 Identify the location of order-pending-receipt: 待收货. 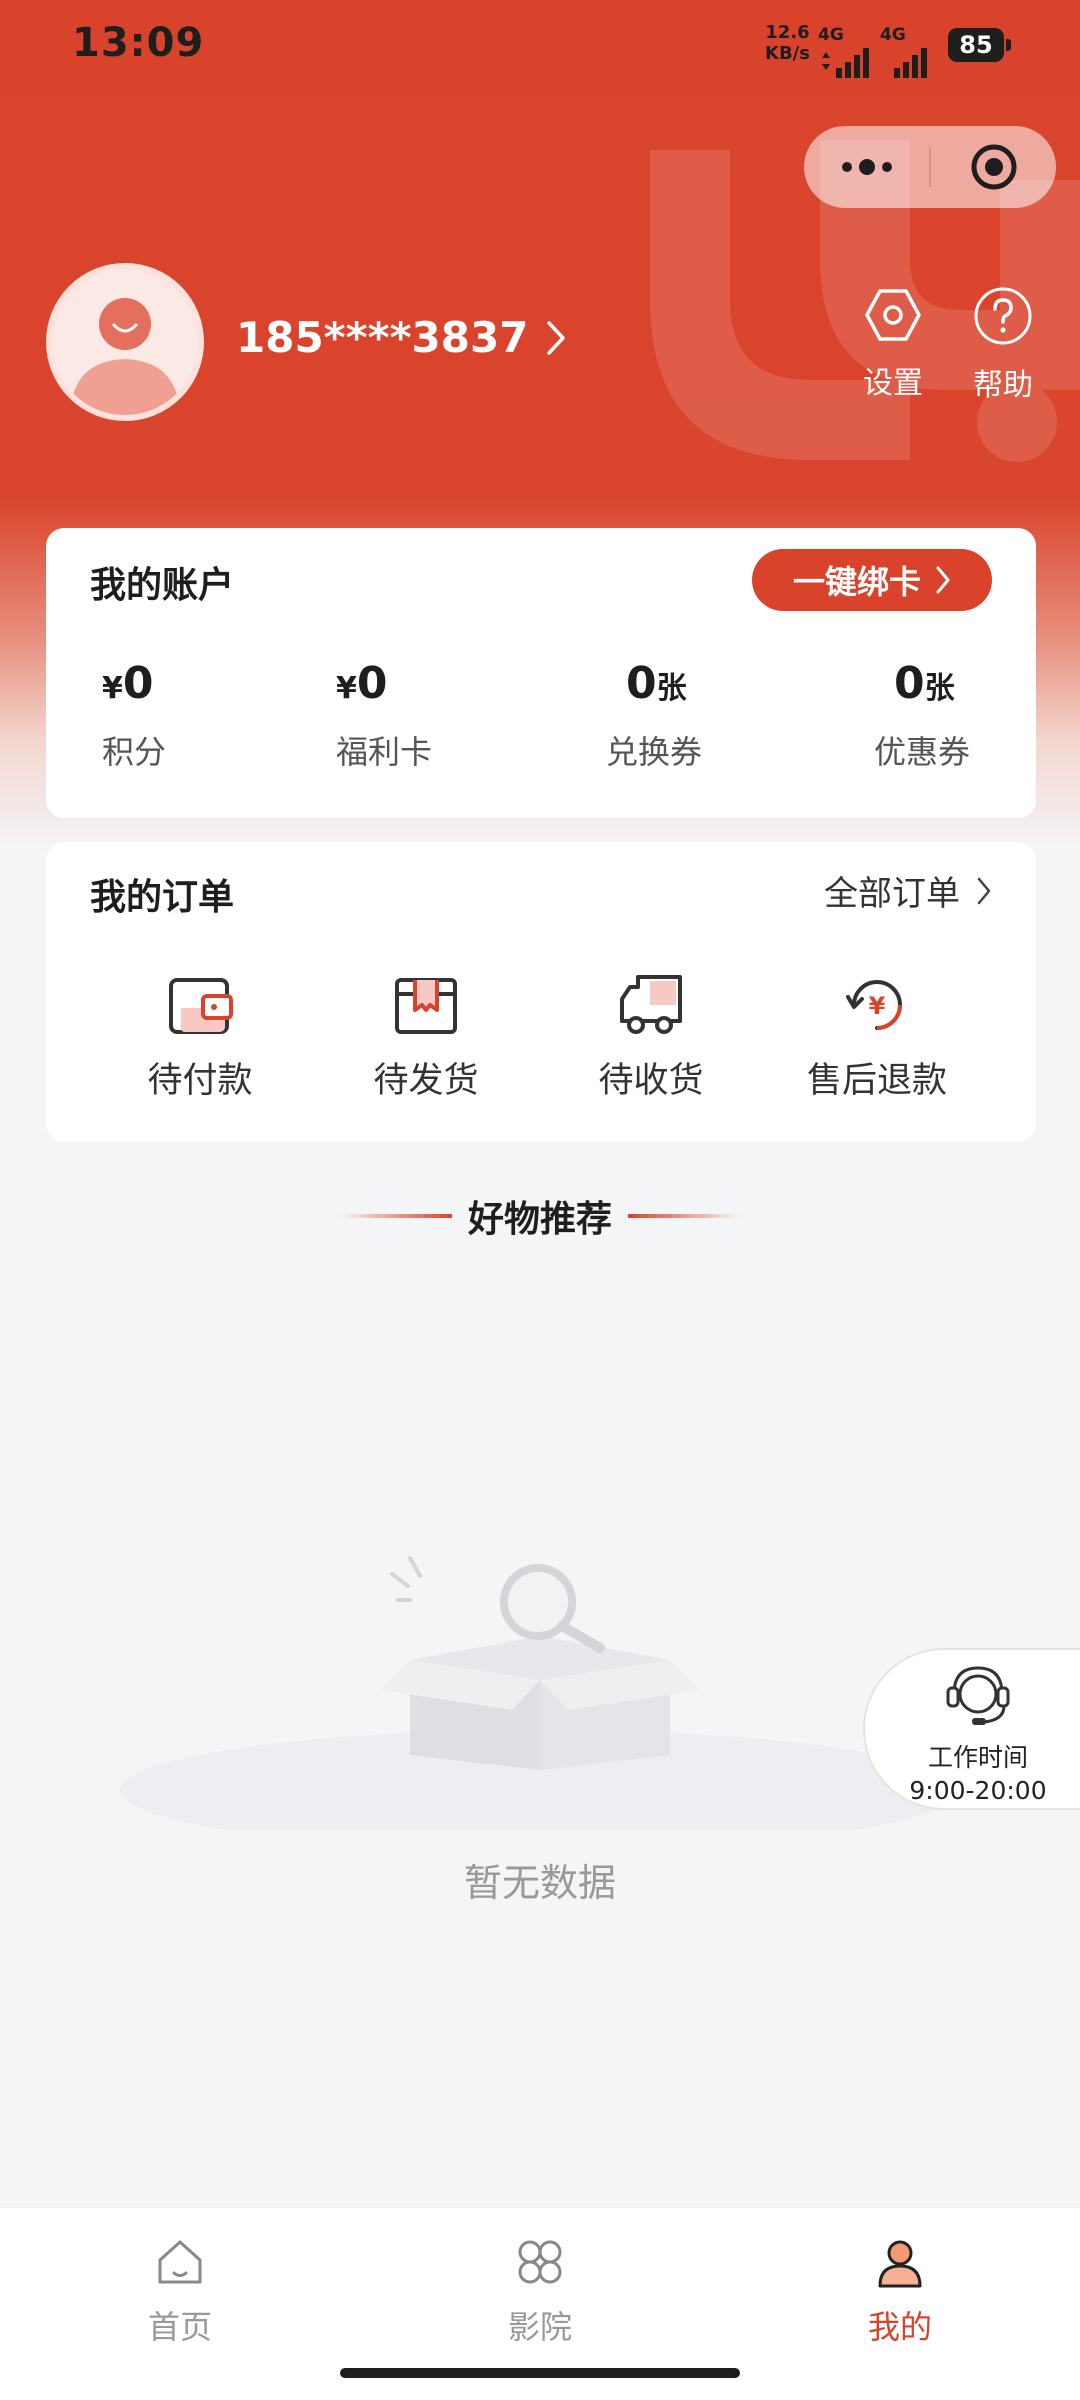
(651, 1036).